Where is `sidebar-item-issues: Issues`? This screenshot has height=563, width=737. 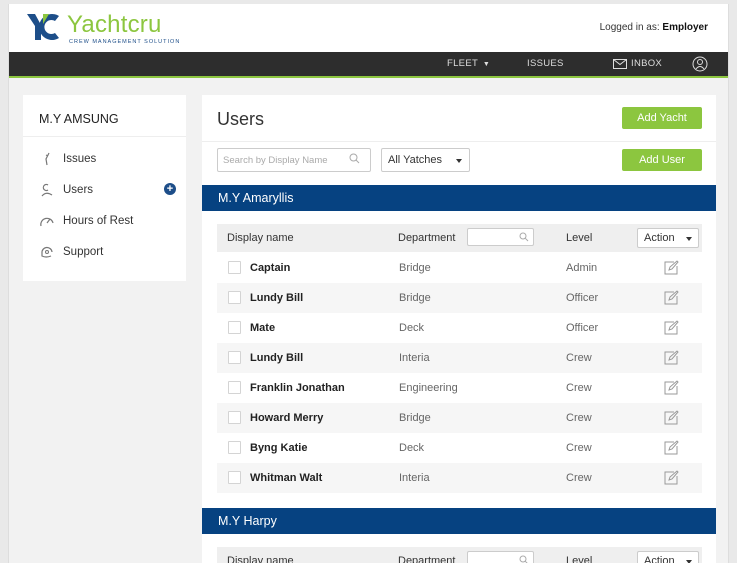 sidebar-item-issues: Issues is located at coordinates (104, 158).